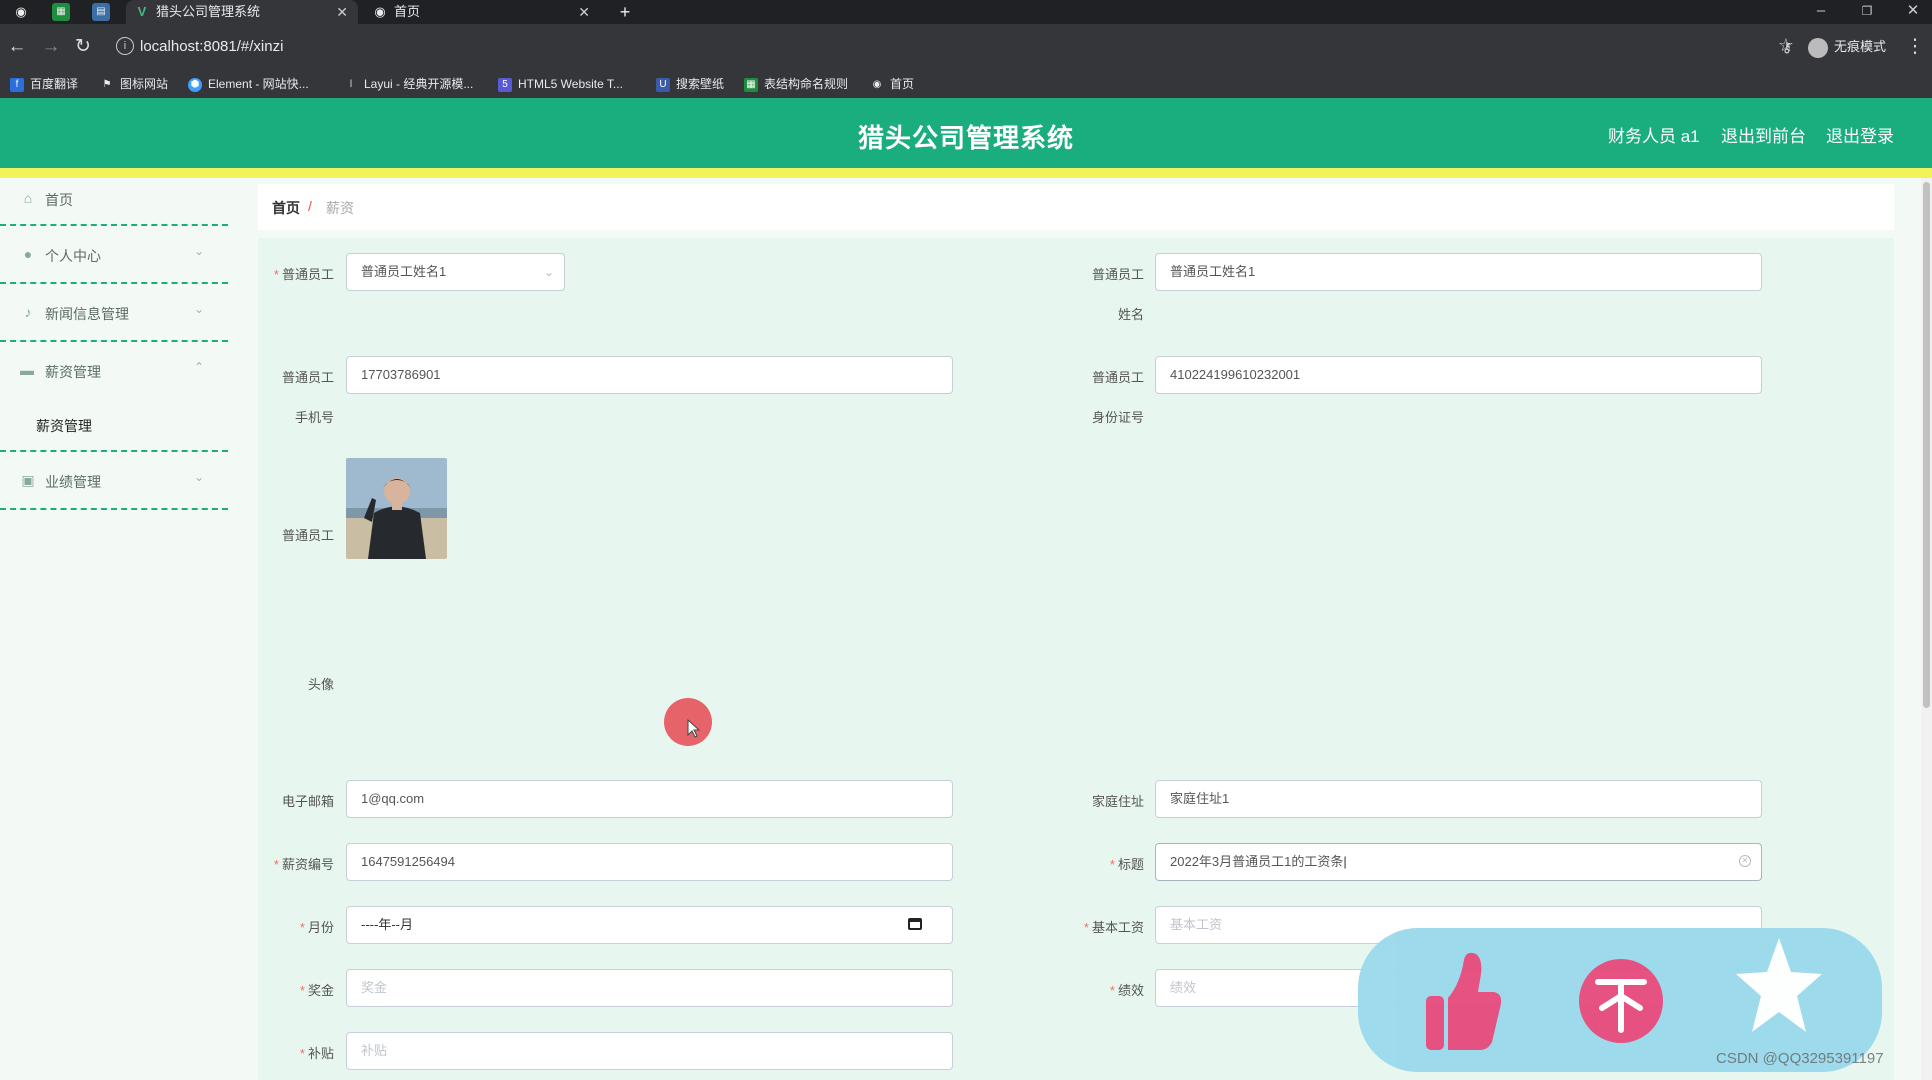 The height and width of the screenshot is (1080, 1932). Describe the element at coordinates (114, 481) in the screenshot. I see `sidebar-item-performance: ▣ 业绩管理 ⌄` at that location.